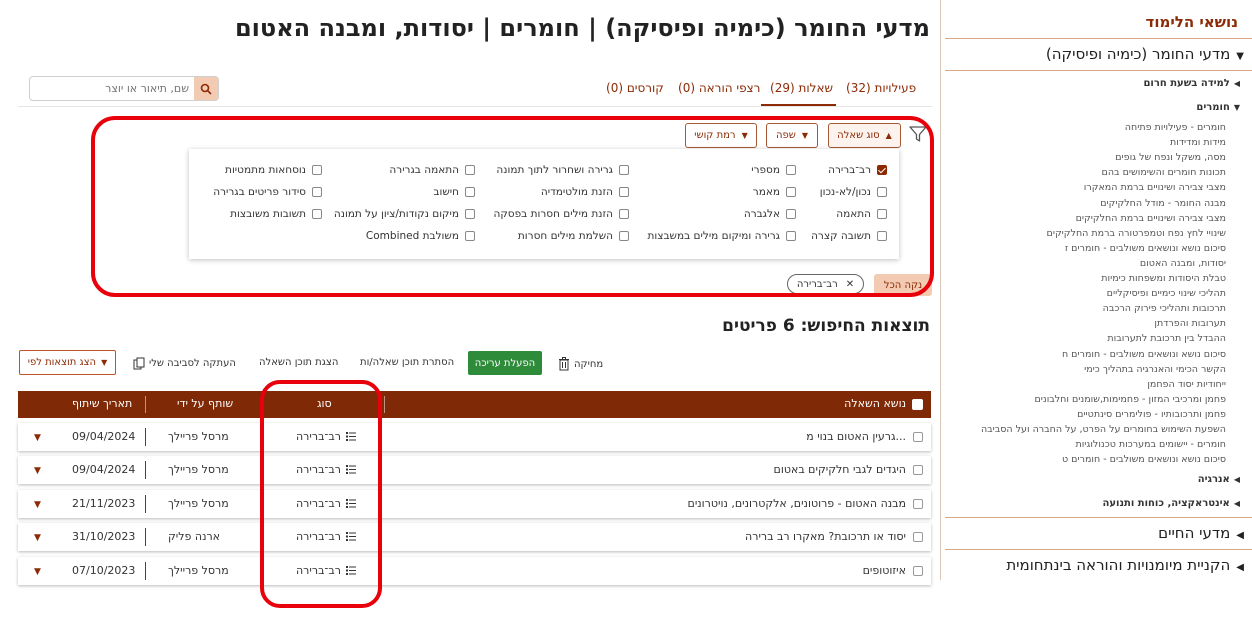  Describe the element at coordinates (407, 362) in the screenshot. I see `hide-content-button: הסתרת תוכן שאלה/ות` at that location.